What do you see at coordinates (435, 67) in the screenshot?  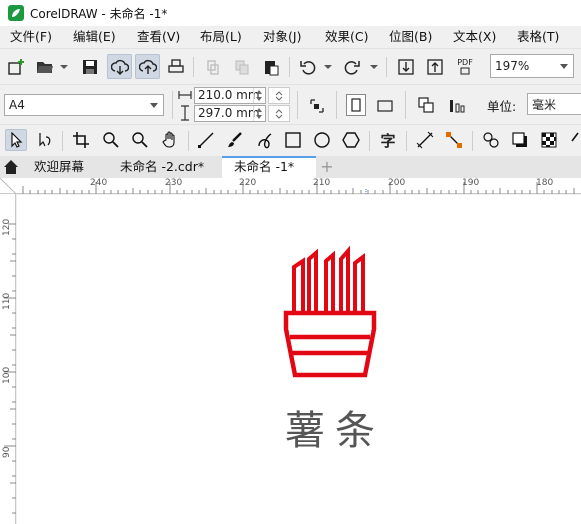 I see `export-icon` at bounding box center [435, 67].